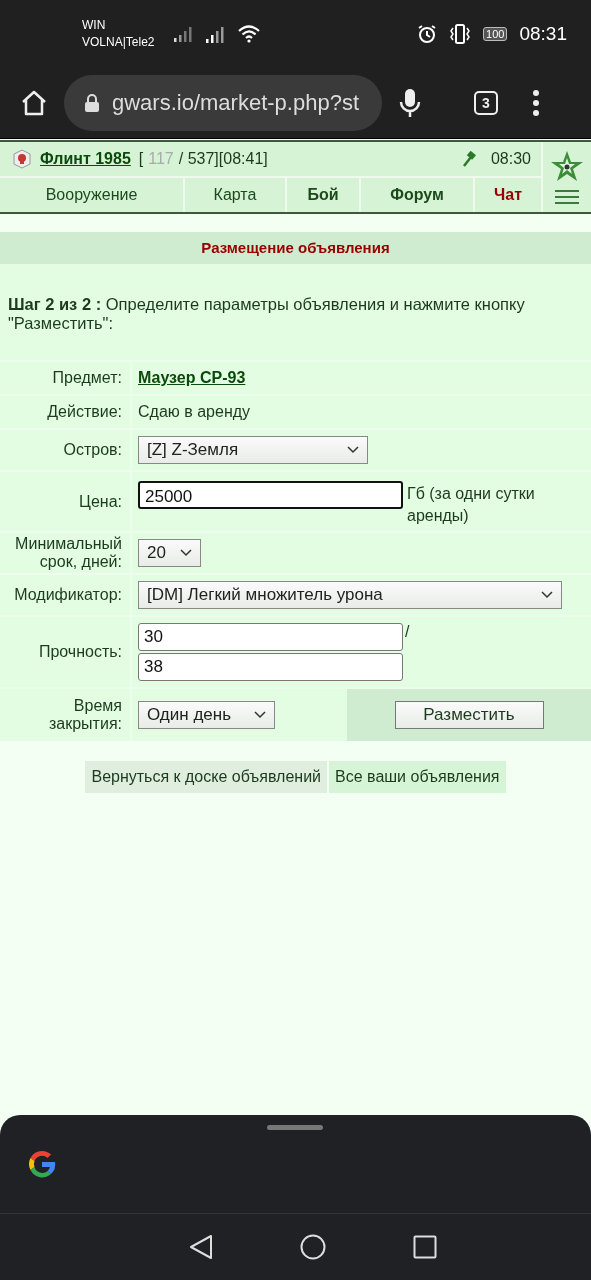  I want to click on field-label: Действие:, so click(84, 412).